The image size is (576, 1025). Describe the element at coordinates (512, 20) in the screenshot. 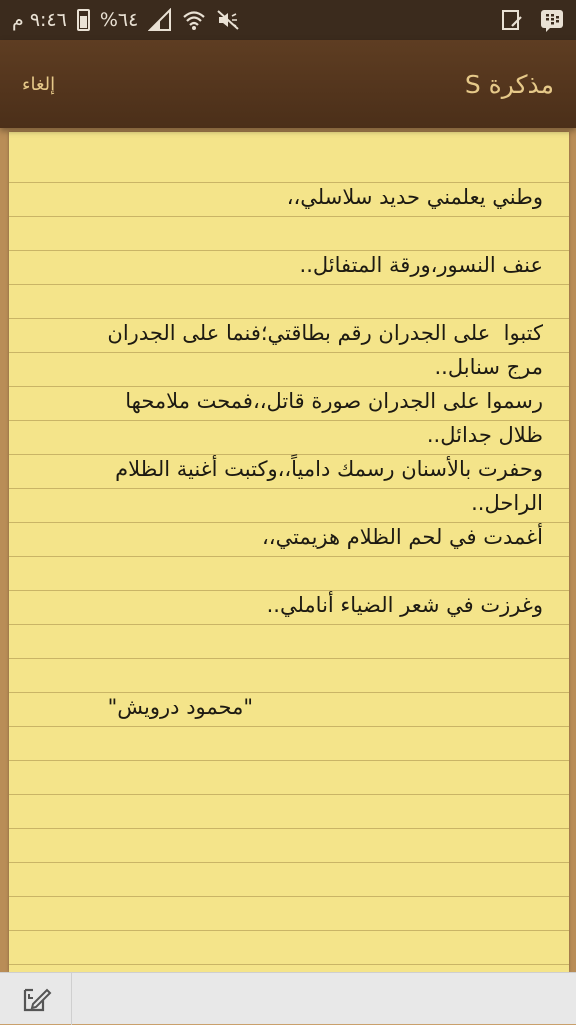

I see `screenshot-notification-icon` at that location.